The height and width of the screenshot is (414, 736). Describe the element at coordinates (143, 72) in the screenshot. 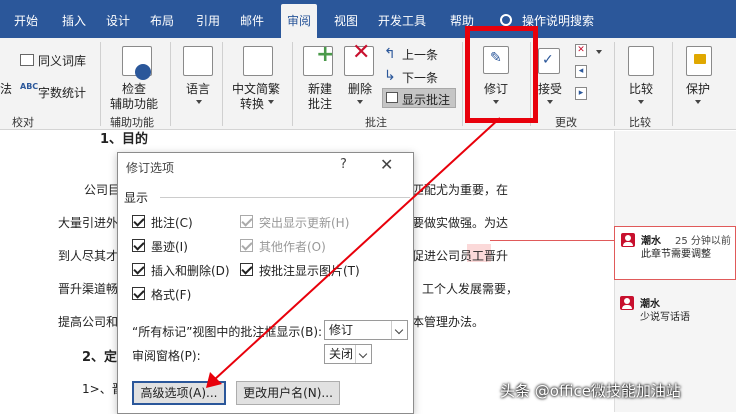

I see `accessibility-person-icon` at that location.